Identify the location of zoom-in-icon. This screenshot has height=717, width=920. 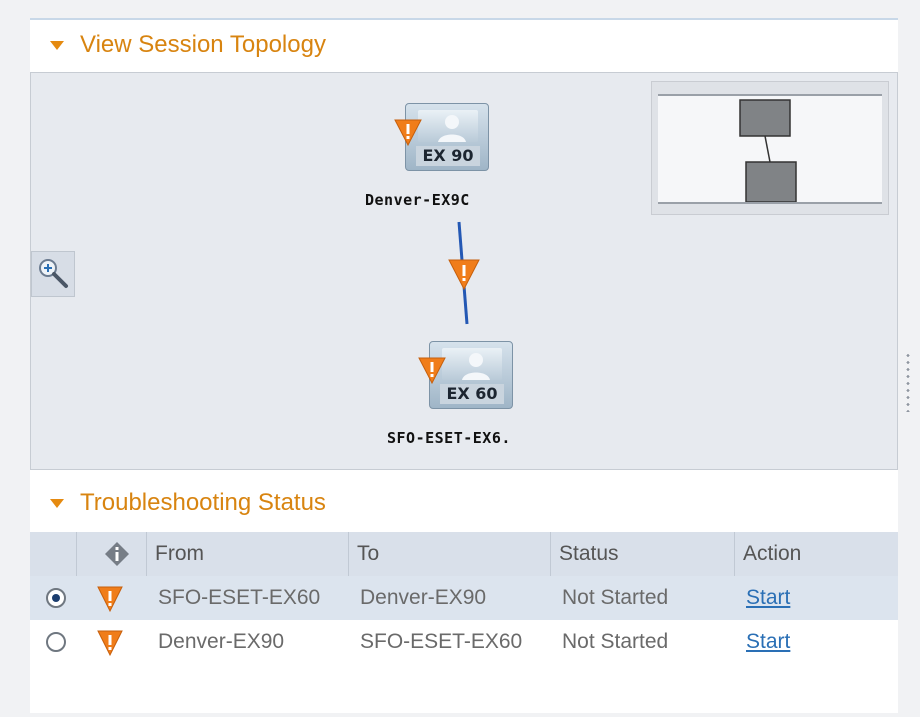
(53, 273).